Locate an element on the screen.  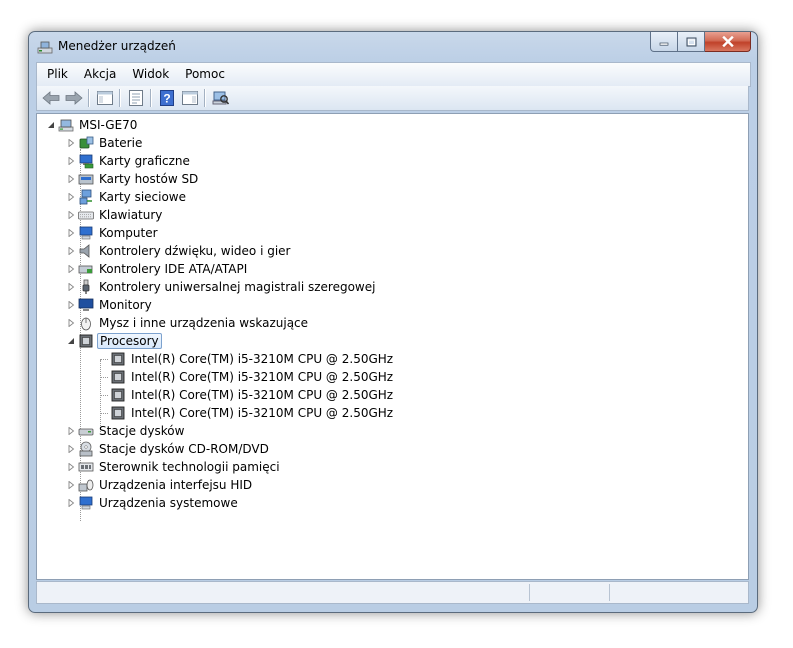
status-bar is located at coordinates (392, 592).